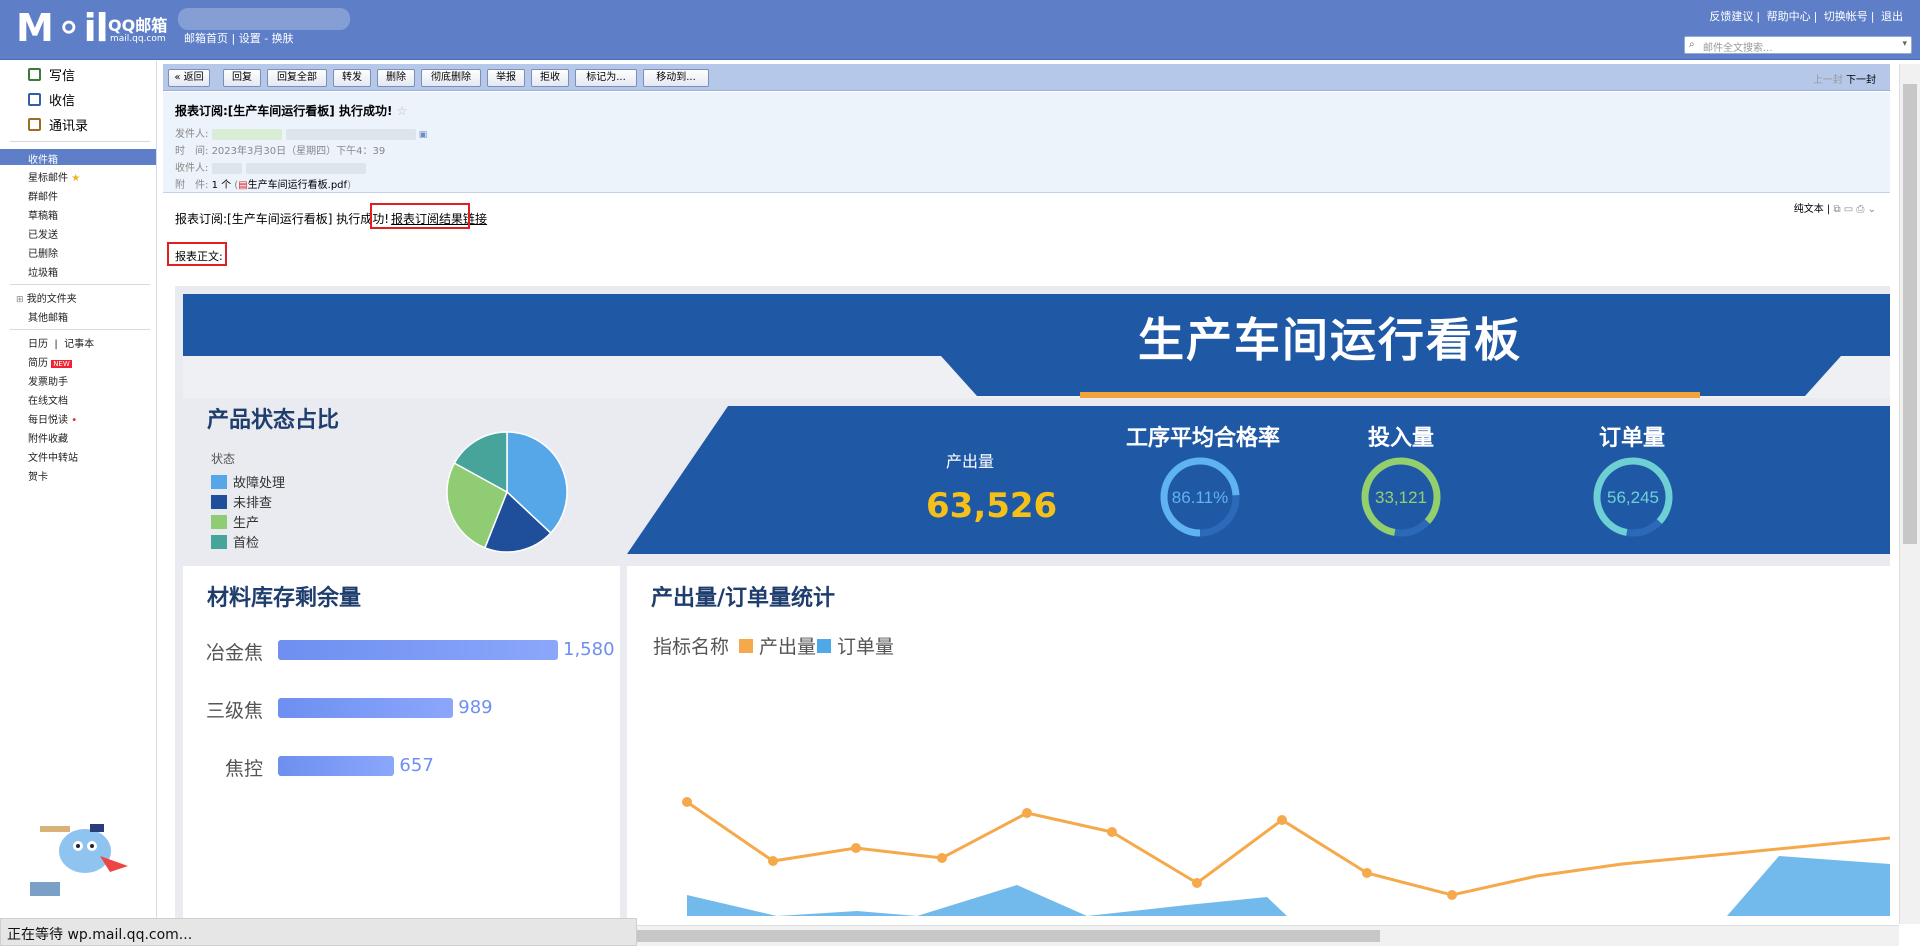  I want to click on rate-value: 86.11%, so click(1200, 497).